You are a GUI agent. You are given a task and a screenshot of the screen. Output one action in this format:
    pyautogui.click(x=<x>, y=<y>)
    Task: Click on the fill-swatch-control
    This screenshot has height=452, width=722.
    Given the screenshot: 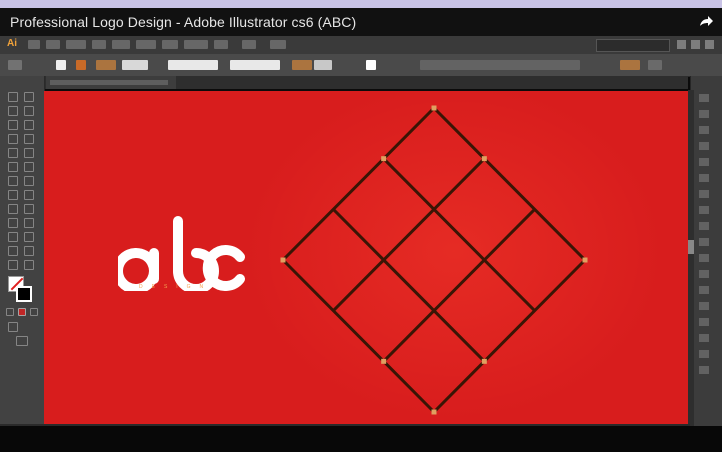 What is the action you would take?
    pyautogui.click(x=61, y=65)
    